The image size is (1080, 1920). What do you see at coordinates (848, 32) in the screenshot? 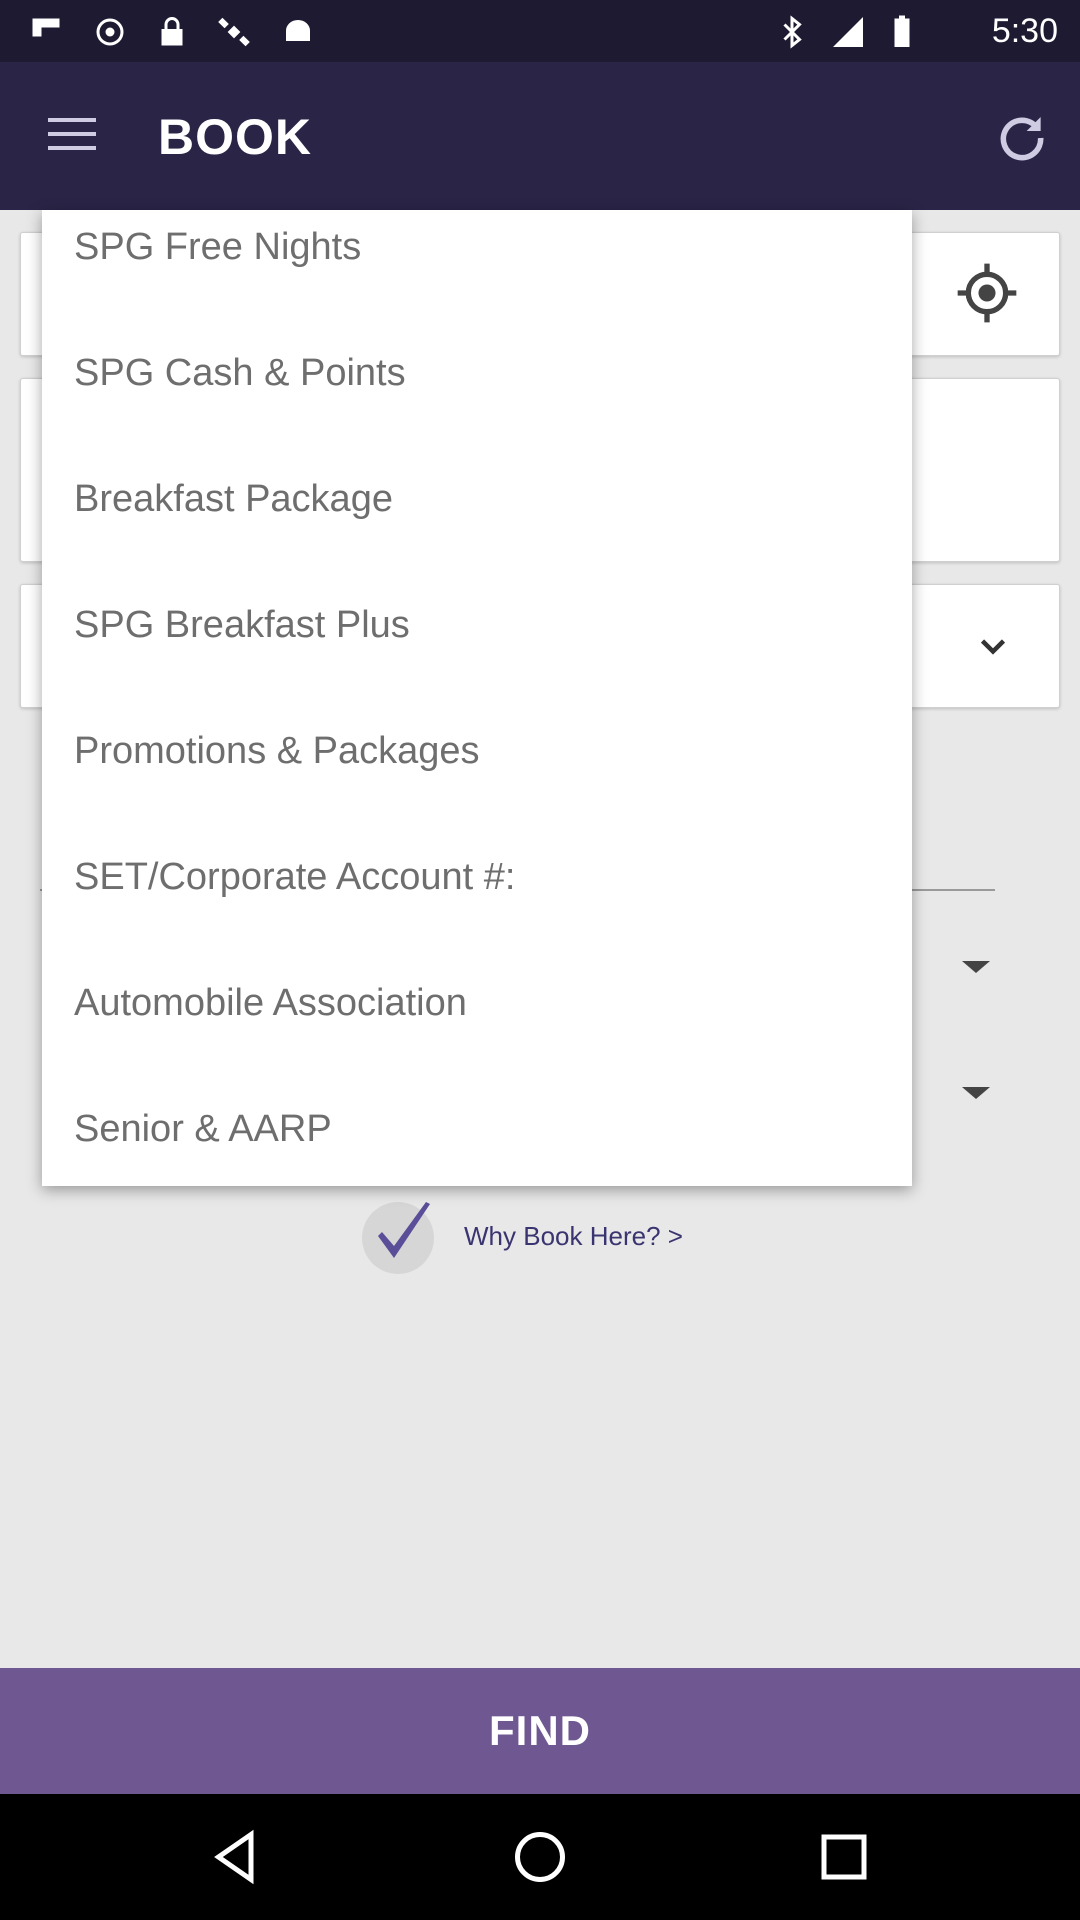
I see `signal-icon` at bounding box center [848, 32].